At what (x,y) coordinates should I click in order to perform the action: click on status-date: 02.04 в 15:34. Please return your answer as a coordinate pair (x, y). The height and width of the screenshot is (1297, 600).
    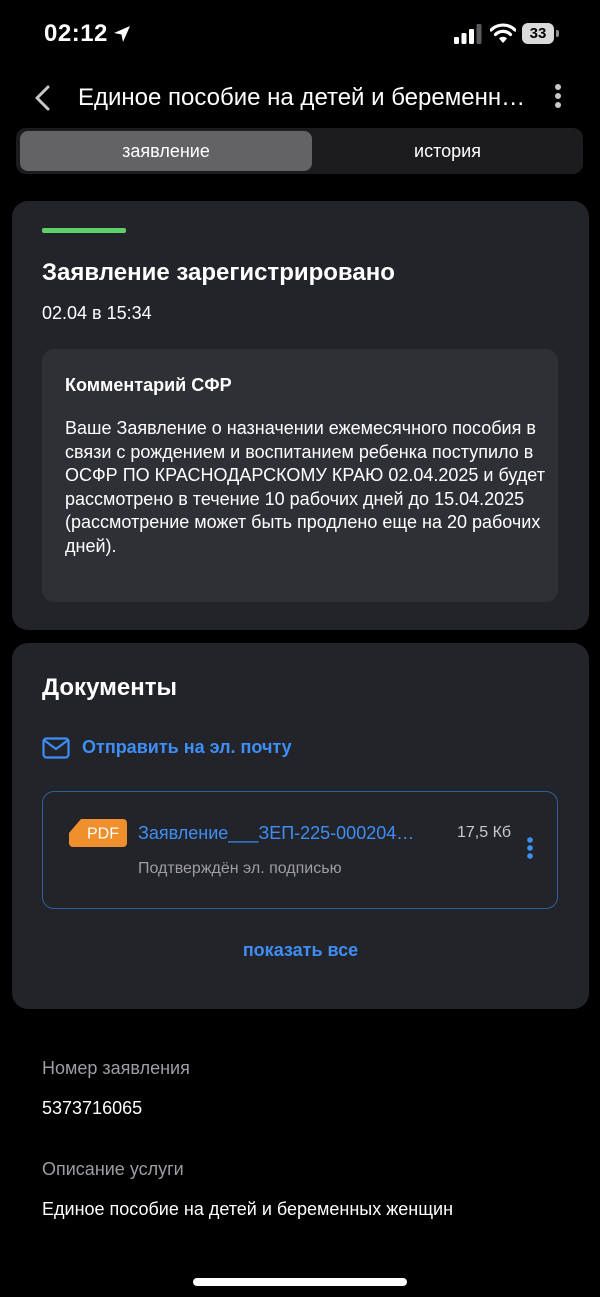
    Looking at the image, I should click on (97, 313).